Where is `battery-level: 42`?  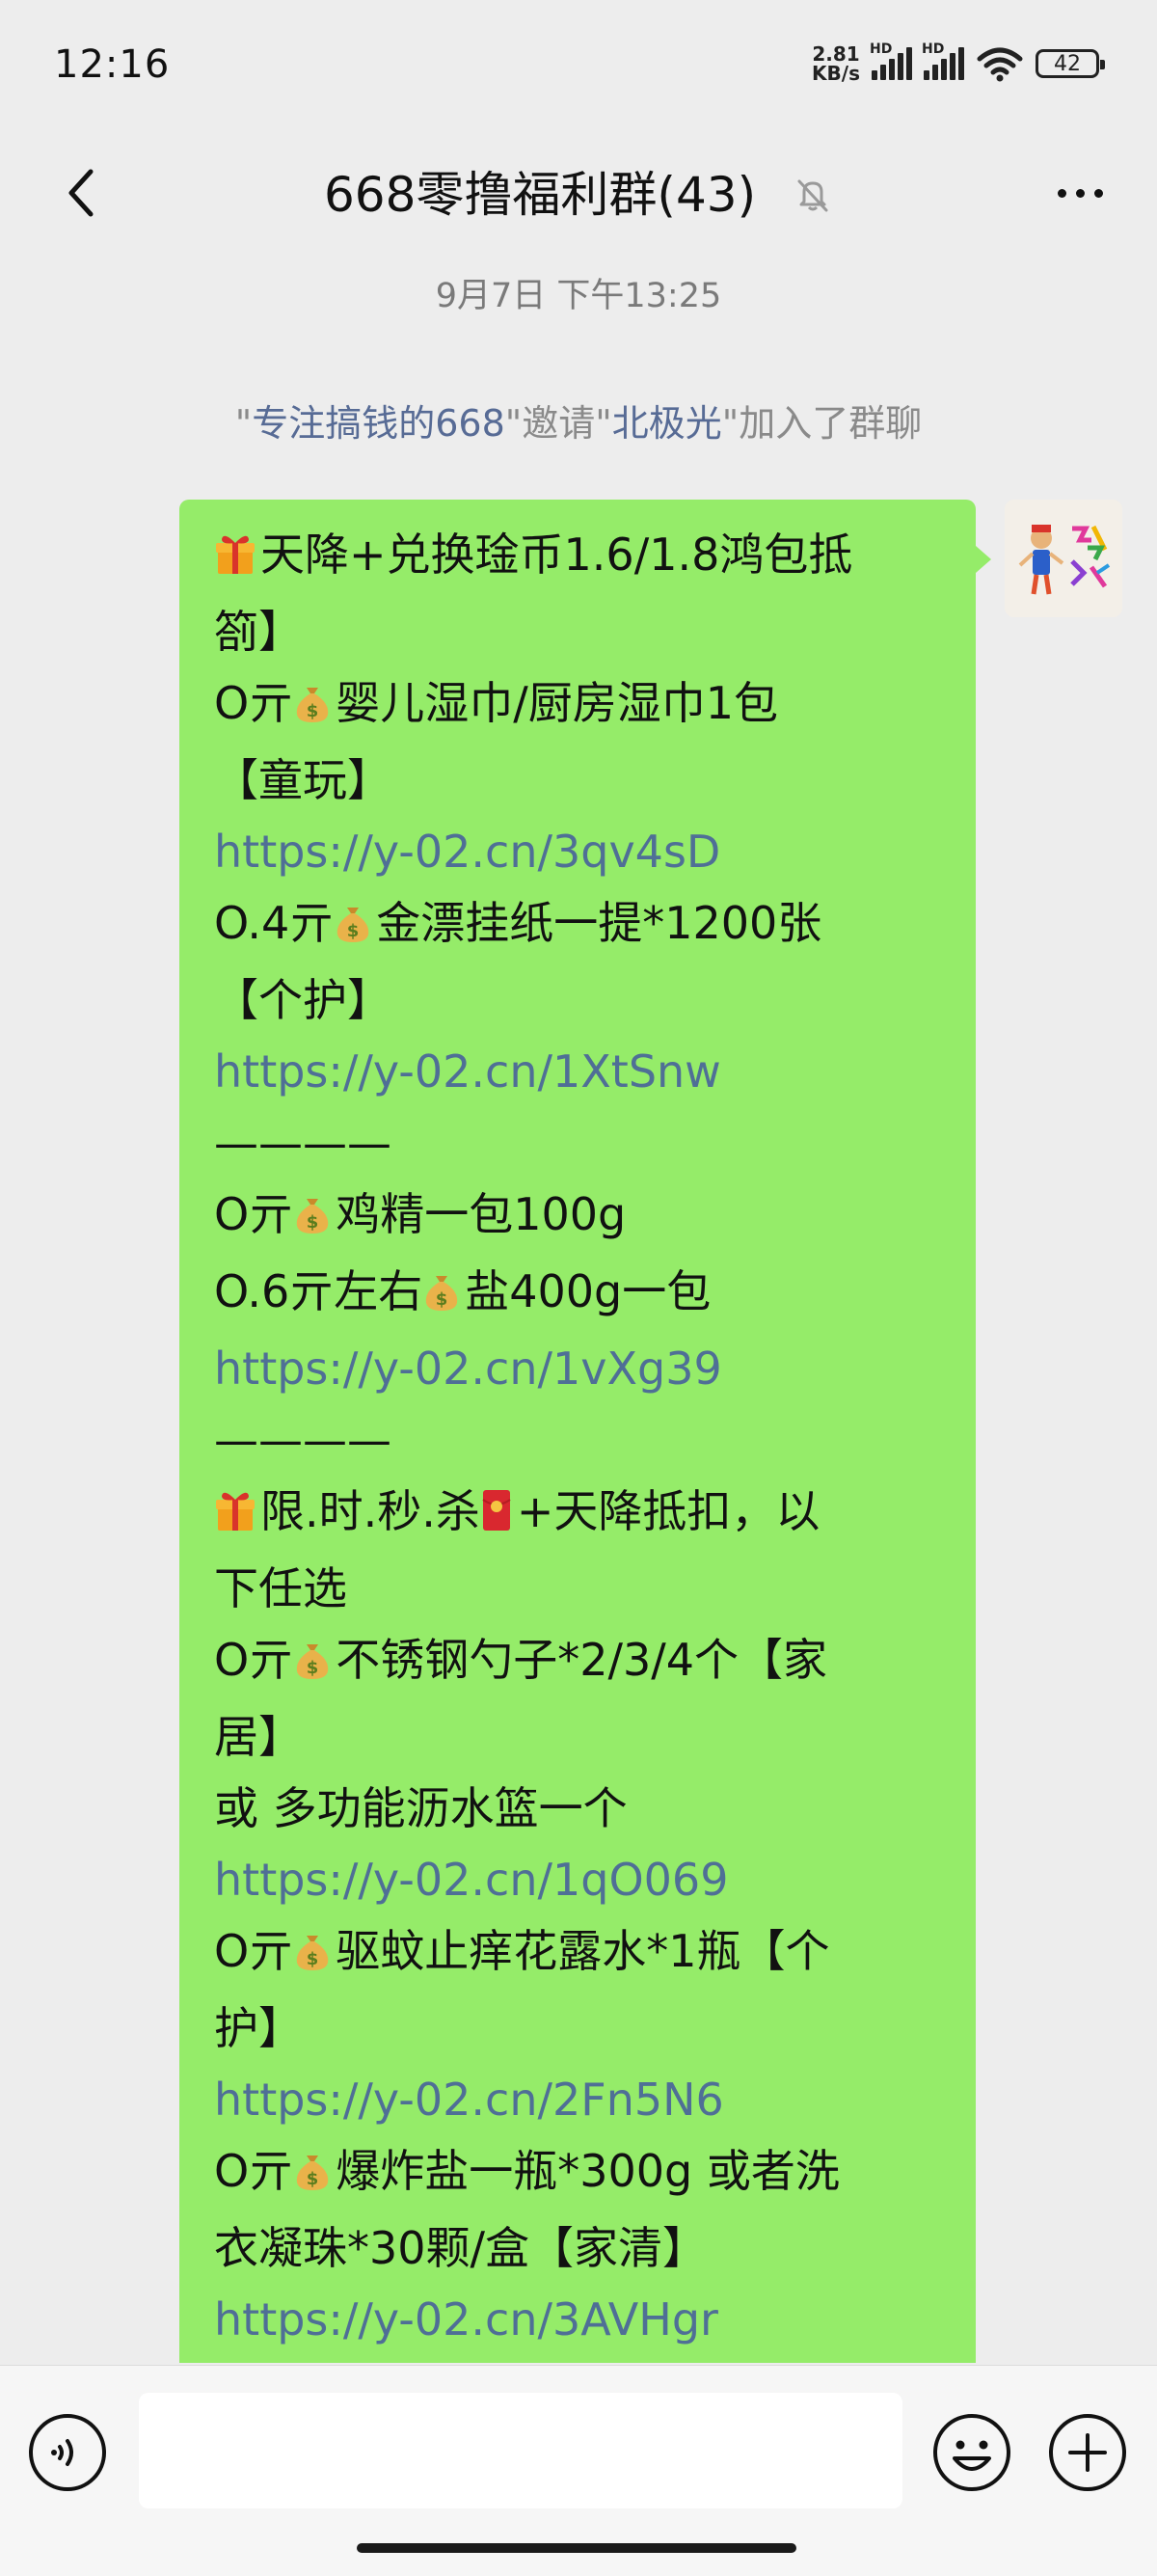
battery-level: 42 is located at coordinates (1067, 63).